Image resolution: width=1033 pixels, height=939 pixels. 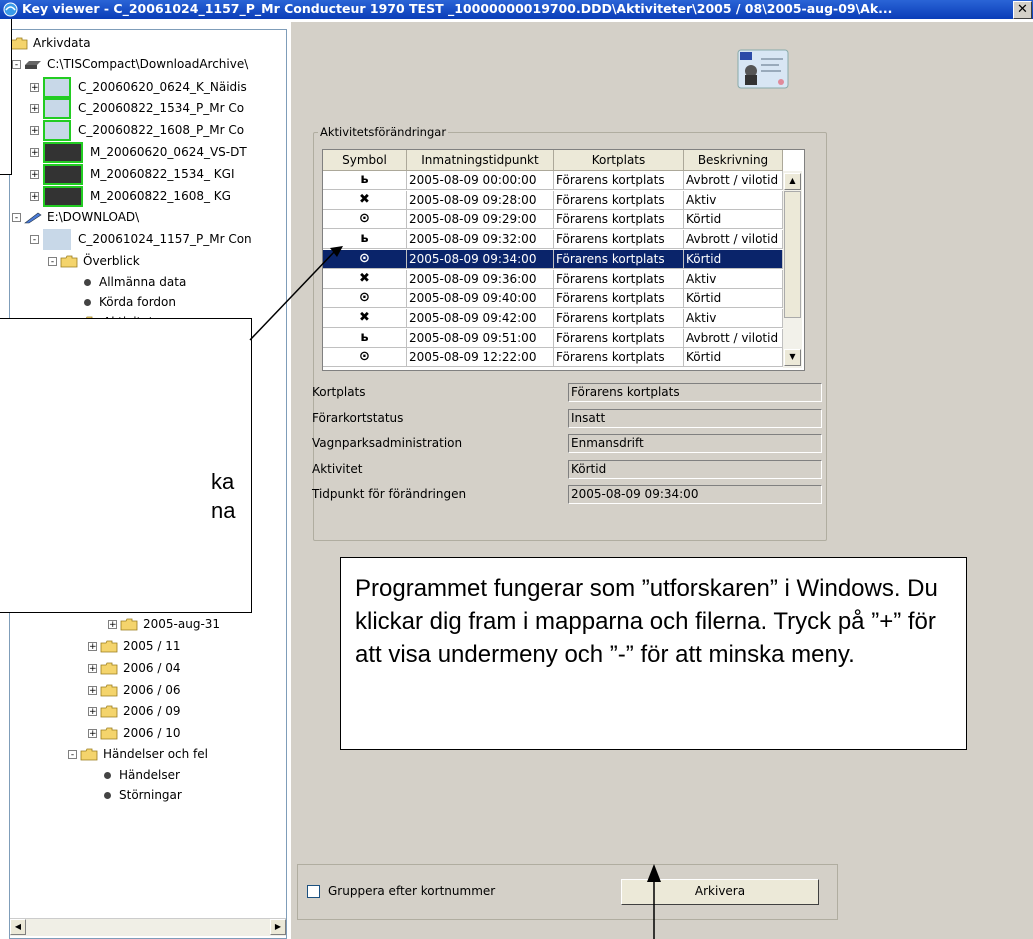 I want to click on tree-label: C_20060620_0624_K_Näidis, so click(x=162, y=87).